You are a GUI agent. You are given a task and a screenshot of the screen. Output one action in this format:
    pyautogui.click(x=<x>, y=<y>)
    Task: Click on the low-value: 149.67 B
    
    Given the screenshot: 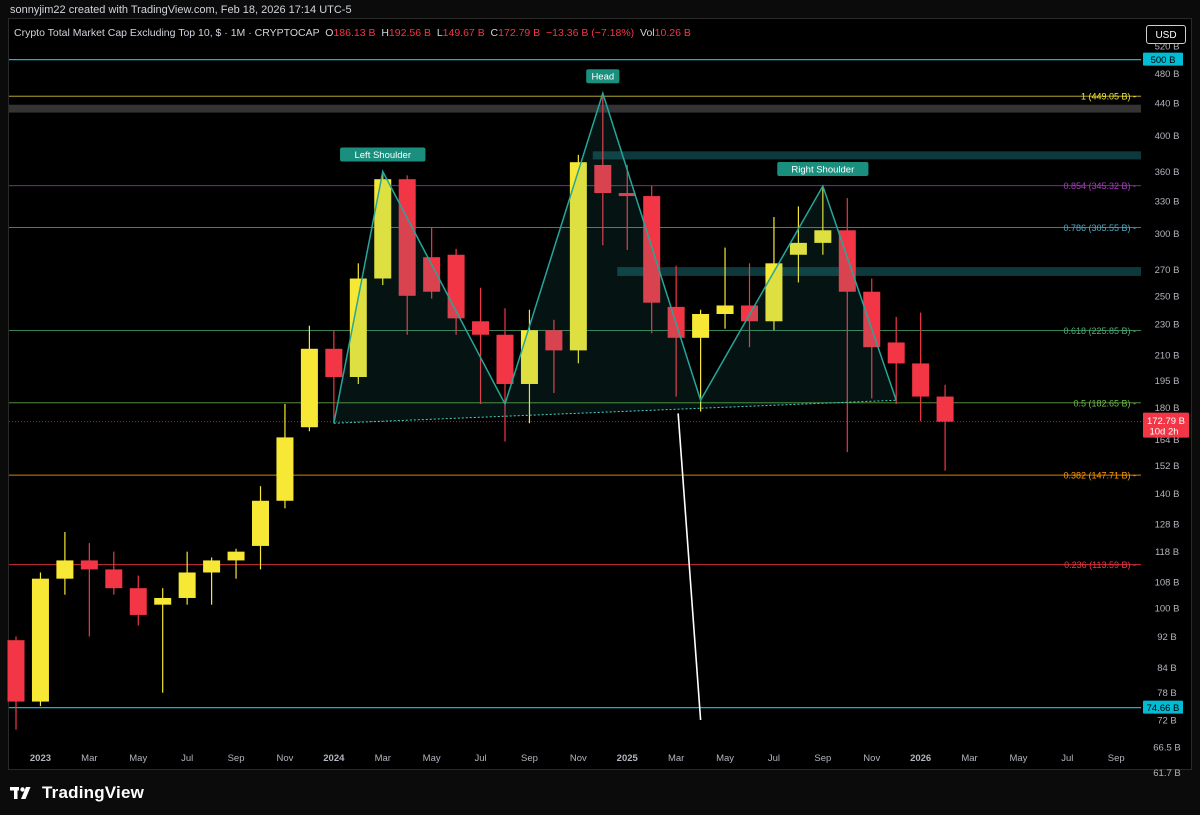 What is the action you would take?
    pyautogui.click(x=463, y=33)
    